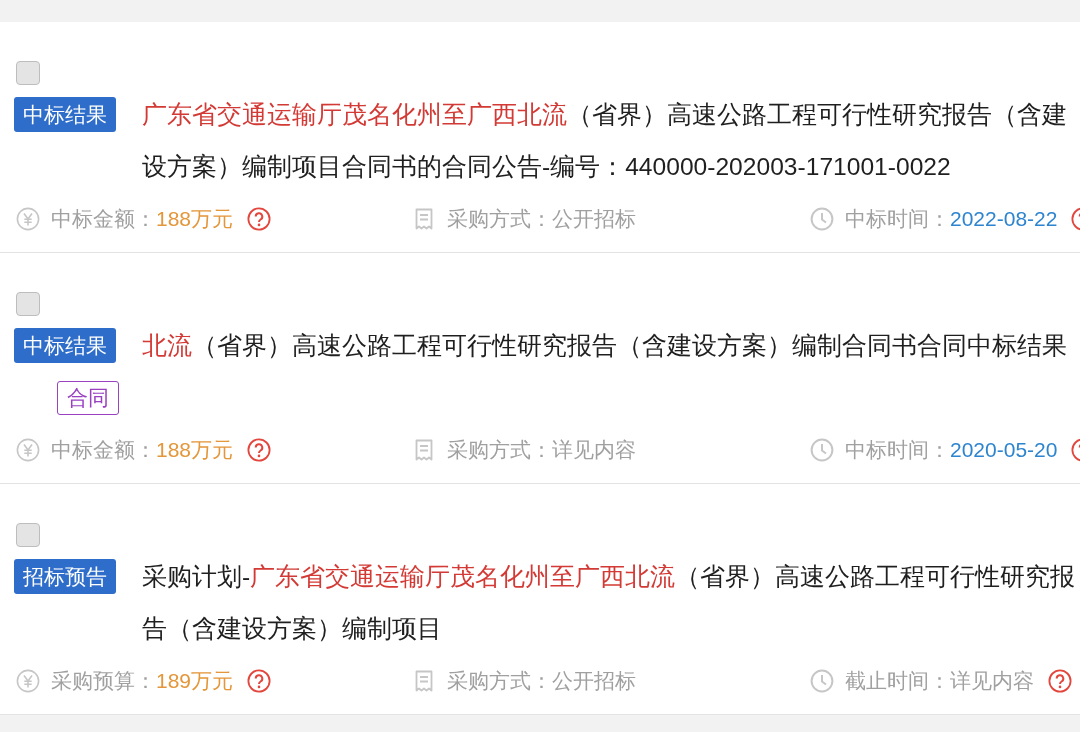 This screenshot has height=732, width=1080. What do you see at coordinates (1004, 450) in the screenshot?
I see `meta-value: 2020-05-20` at bounding box center [1004, 450].